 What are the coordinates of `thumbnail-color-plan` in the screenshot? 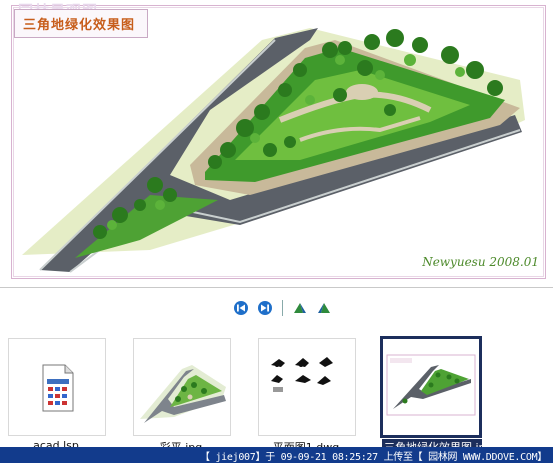 It's located at (182, 387).